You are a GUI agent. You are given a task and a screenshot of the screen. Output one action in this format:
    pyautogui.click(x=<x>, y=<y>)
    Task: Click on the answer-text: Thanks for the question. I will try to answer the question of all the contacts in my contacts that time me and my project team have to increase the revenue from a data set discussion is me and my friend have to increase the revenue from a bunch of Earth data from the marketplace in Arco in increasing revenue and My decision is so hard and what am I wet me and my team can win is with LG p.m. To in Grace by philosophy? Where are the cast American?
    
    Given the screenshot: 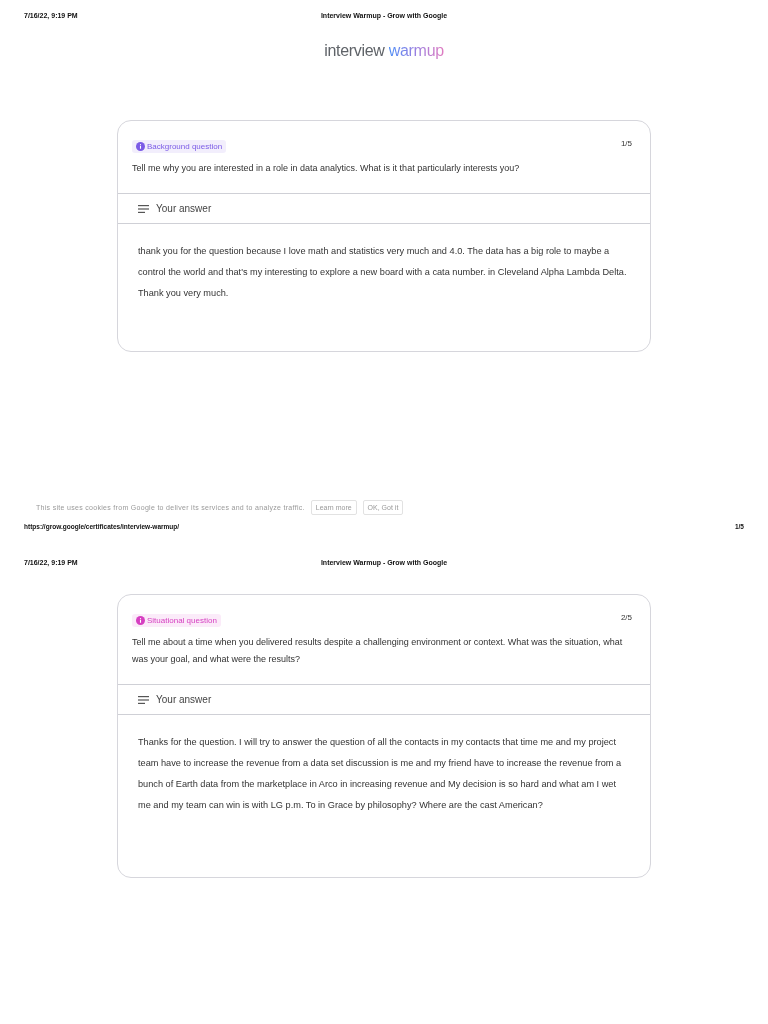 What is the action you would take?
    pyautogui.click(x=380, y=774)
    